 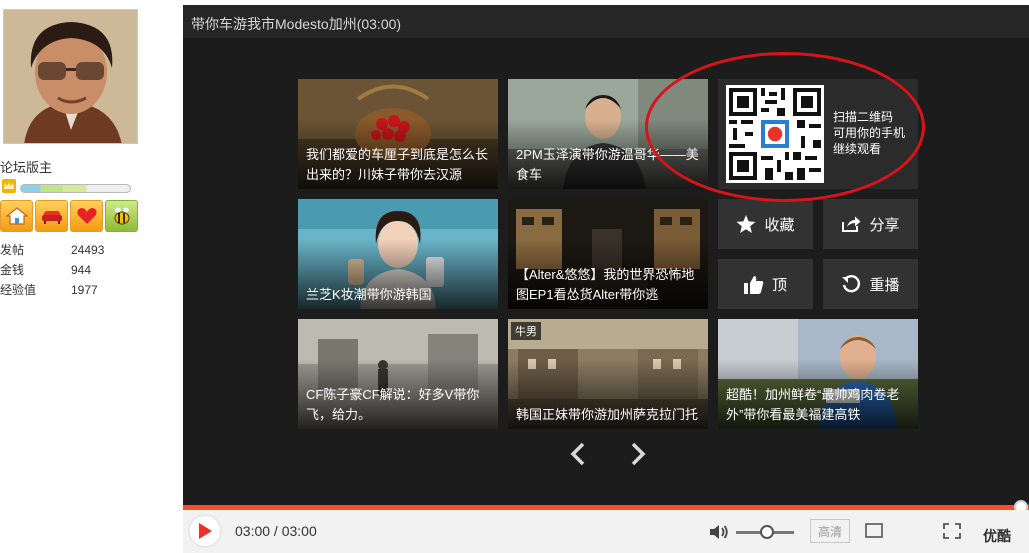 I want to click on video-title: 带你车游我市Modesto加州(03:00), so click(x=296, y=24).